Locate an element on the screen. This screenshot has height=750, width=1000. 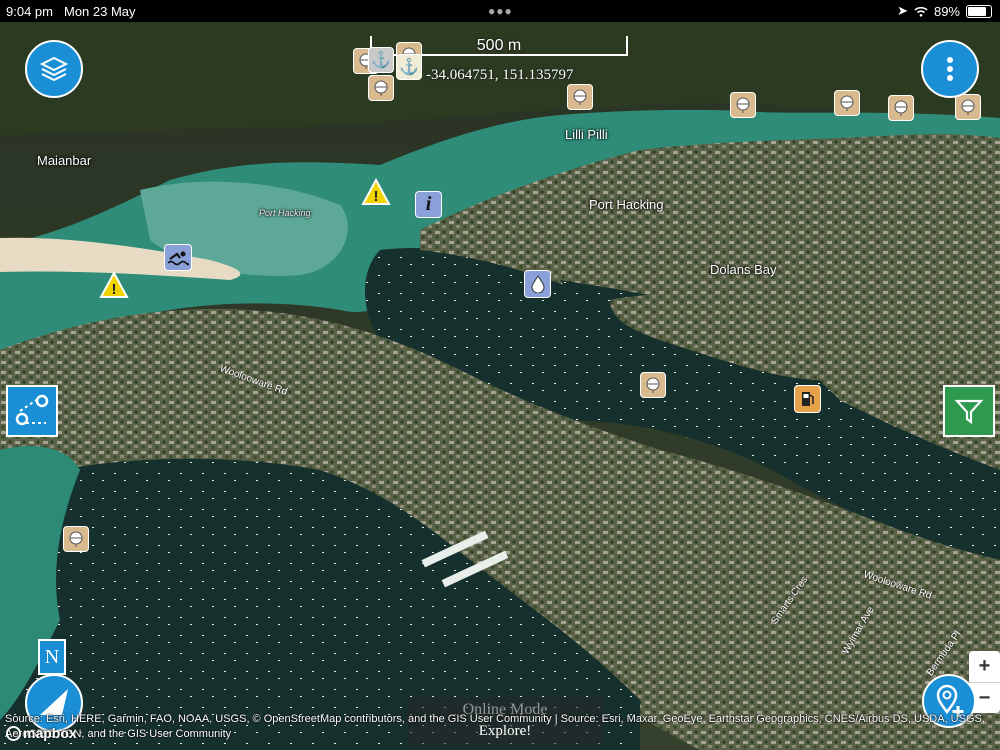
zoom-in-button: + is located at coordinates (984, 667).